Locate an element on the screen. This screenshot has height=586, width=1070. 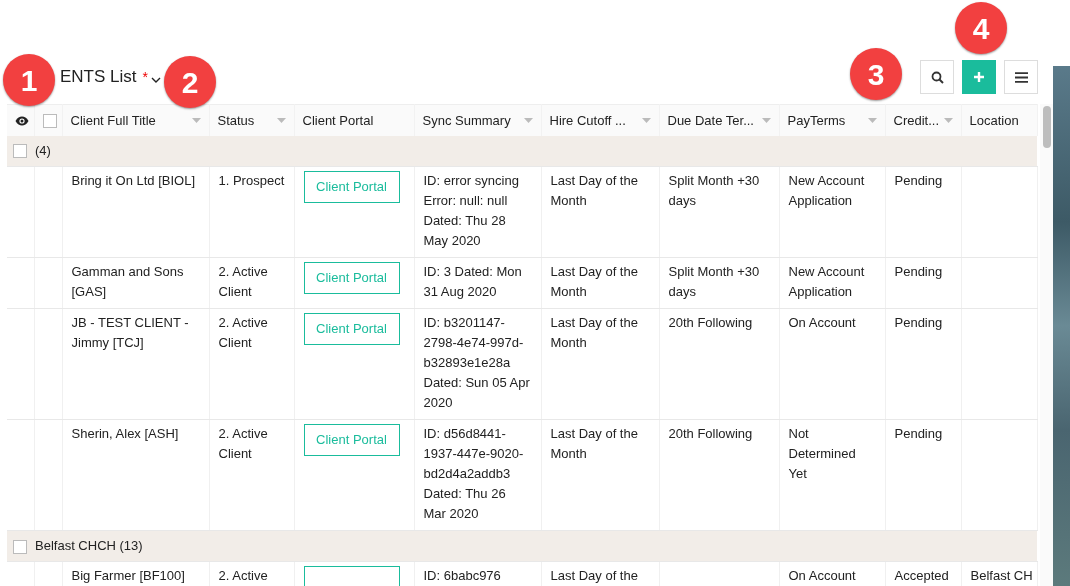
group-label: Belfast CHCH (13) is located at coordinates (89, 545).